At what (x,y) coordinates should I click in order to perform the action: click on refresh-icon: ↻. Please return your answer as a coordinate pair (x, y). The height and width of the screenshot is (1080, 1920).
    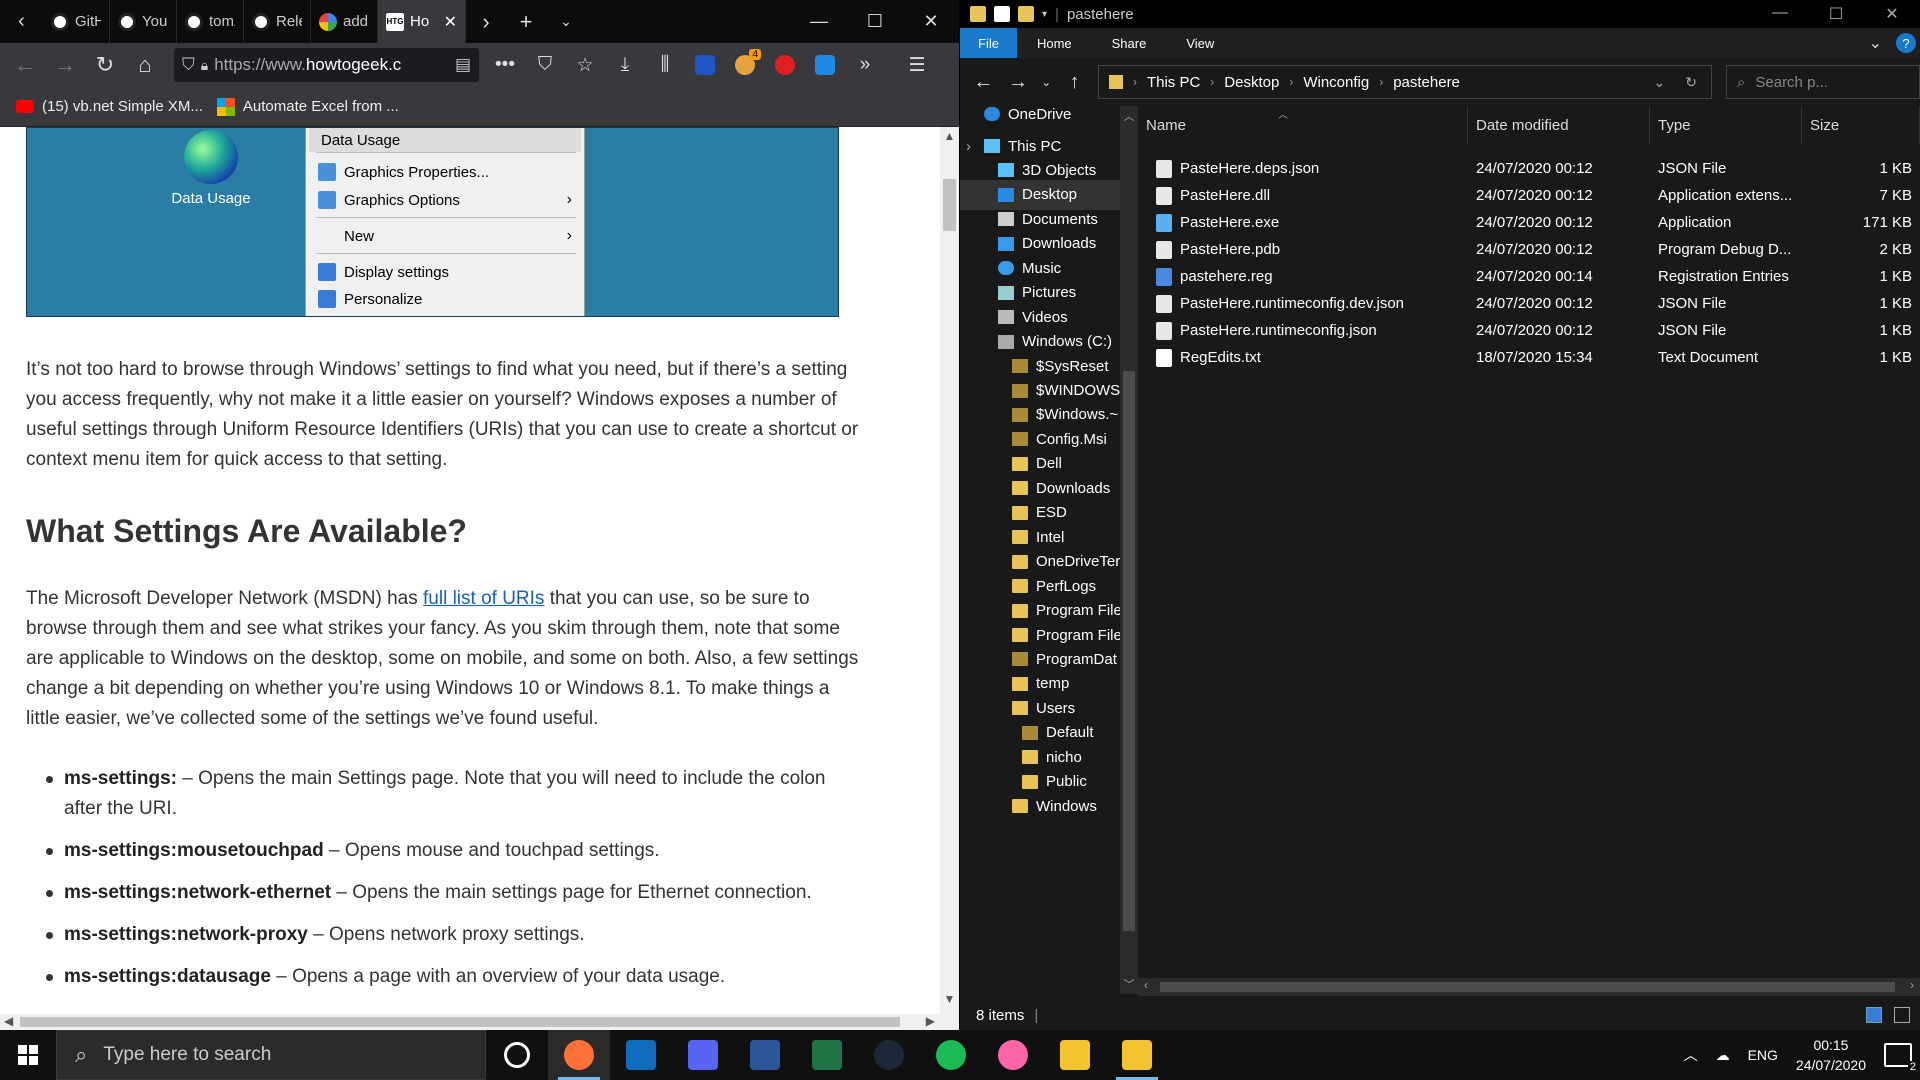
    Looking at the image, I should click on (1691, 82).